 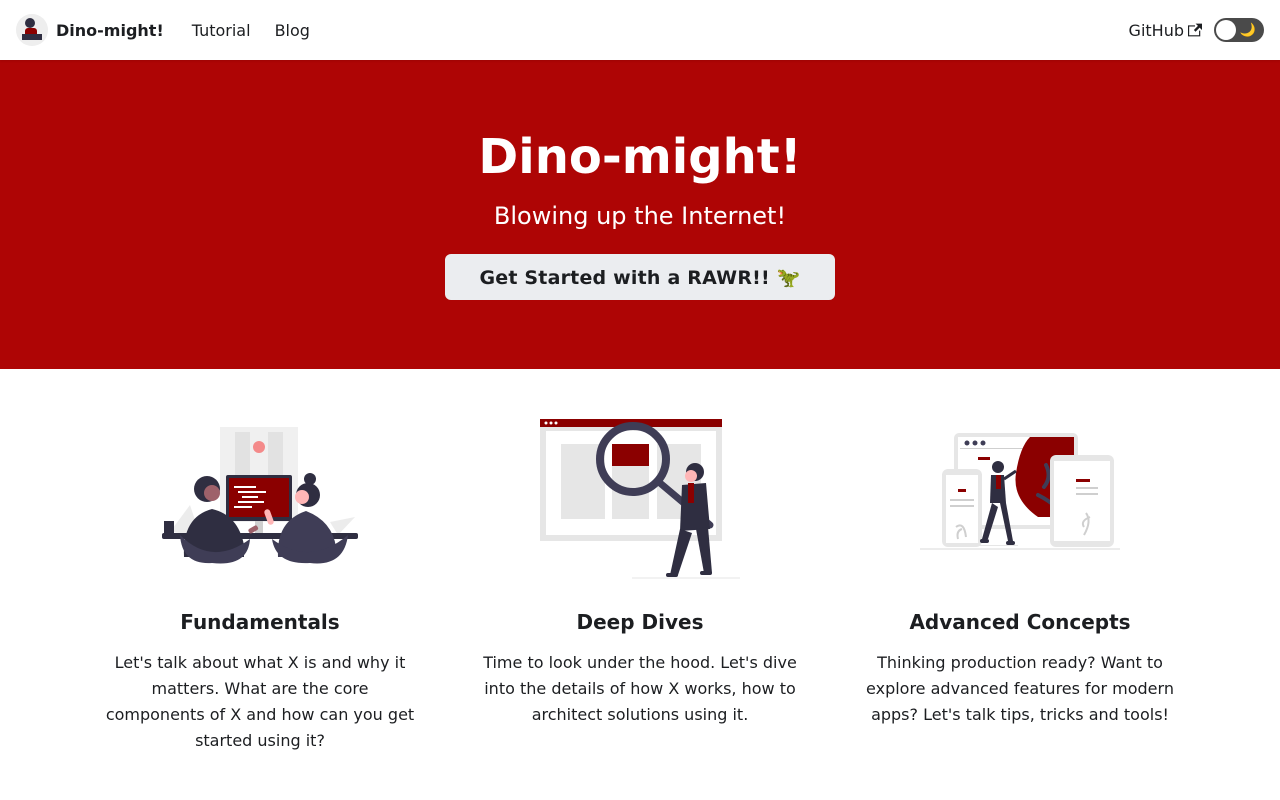 I want to click on get-started-button: Get Started with a RAWR!! 🦖, so click(x=640, y=277).